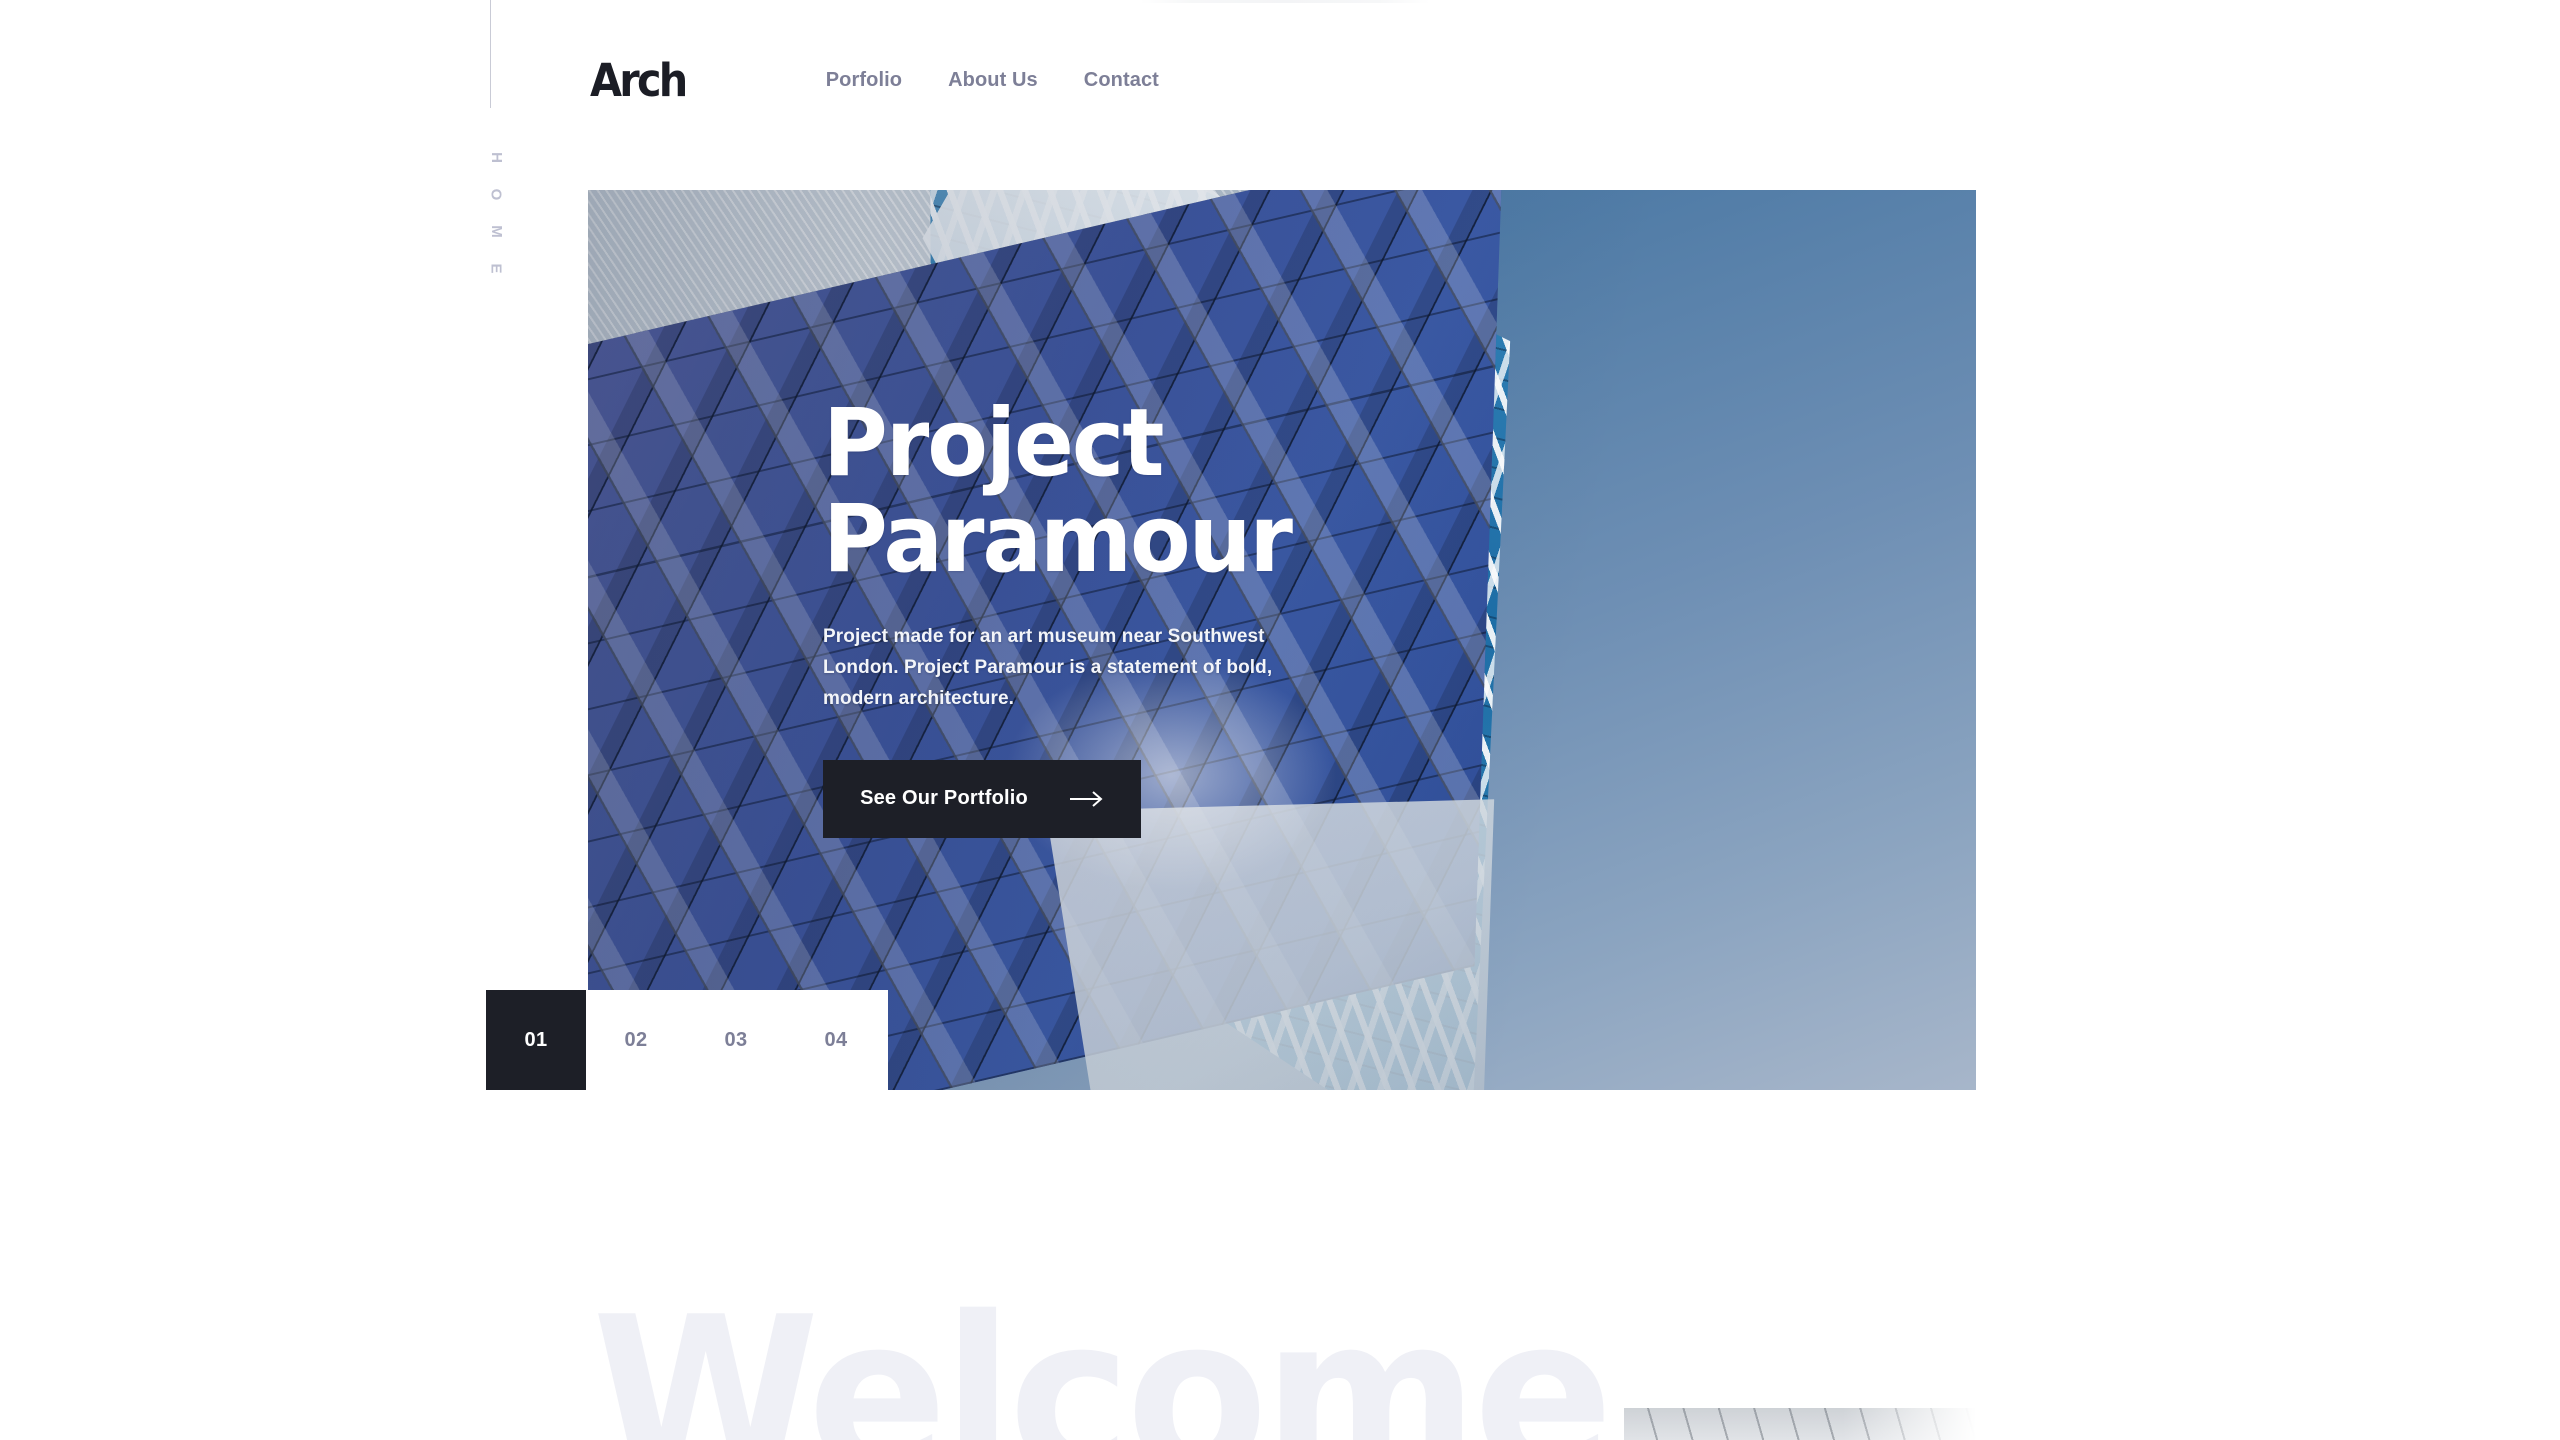 This screenshot has height=1440, width=2560. I want to click on nav-item-about-us: About Us, so click(993, 80).